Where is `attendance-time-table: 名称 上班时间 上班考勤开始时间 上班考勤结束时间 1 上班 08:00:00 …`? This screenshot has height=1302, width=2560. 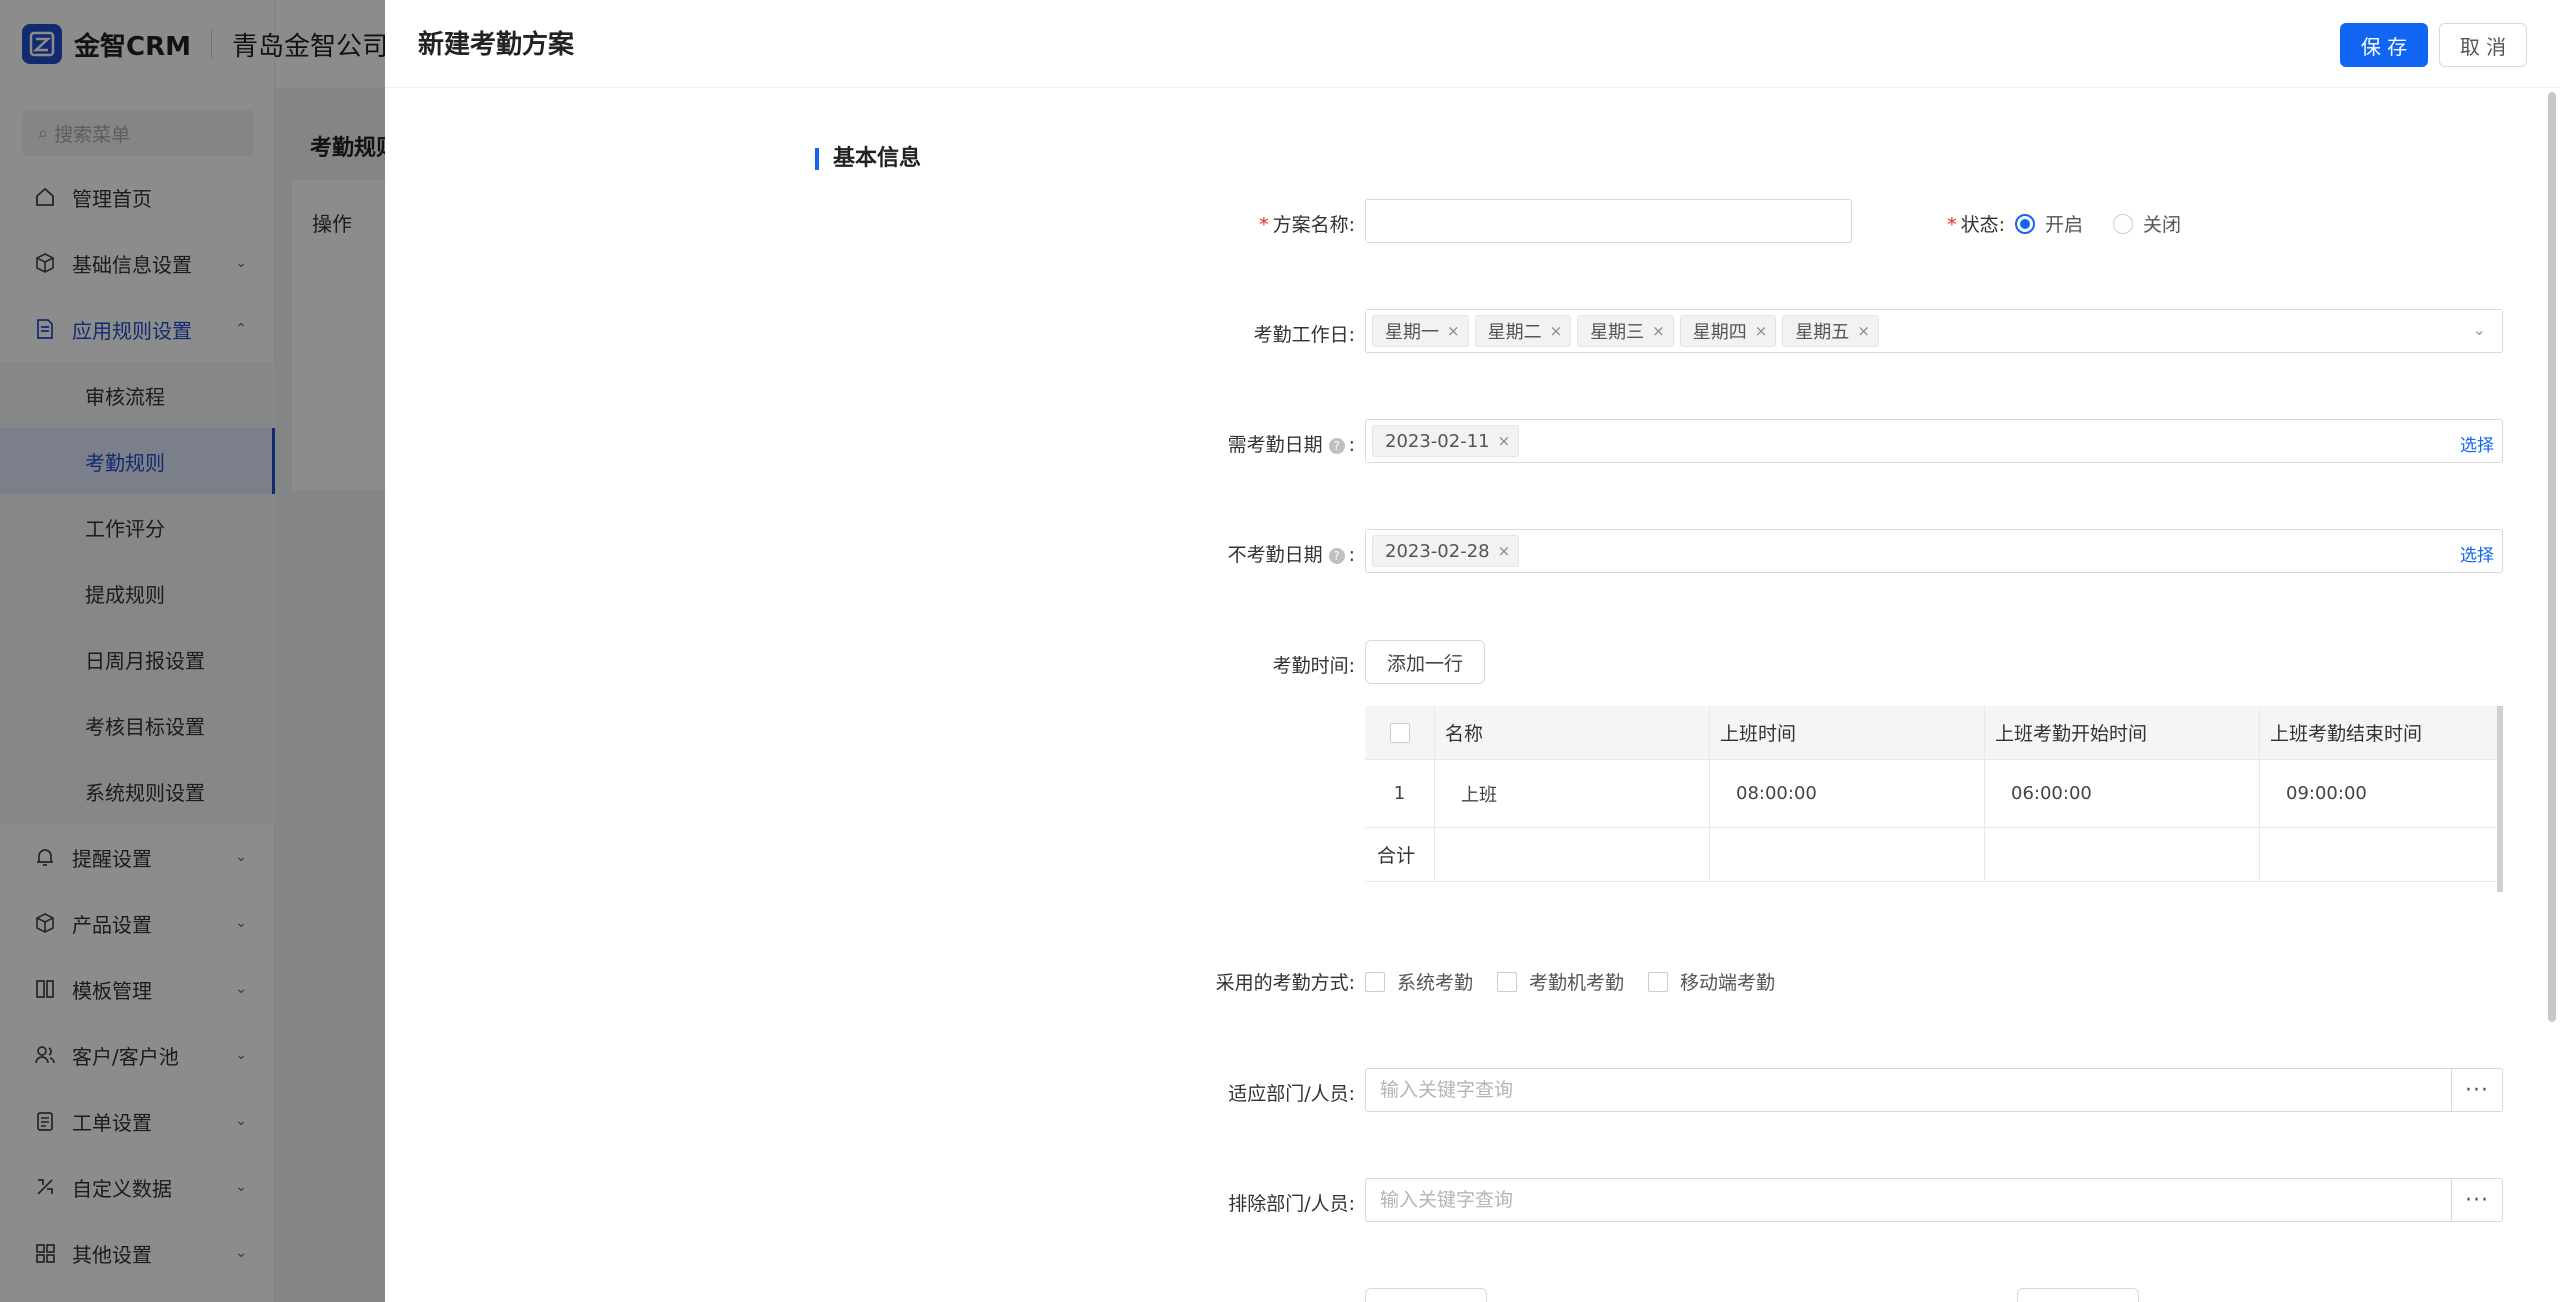 attendance-time-table: 名称 上班时间 上班考勤开始时间 上班考勤结束时间 1 上班 08:00:00 … is located at coordinates (1934, 799).